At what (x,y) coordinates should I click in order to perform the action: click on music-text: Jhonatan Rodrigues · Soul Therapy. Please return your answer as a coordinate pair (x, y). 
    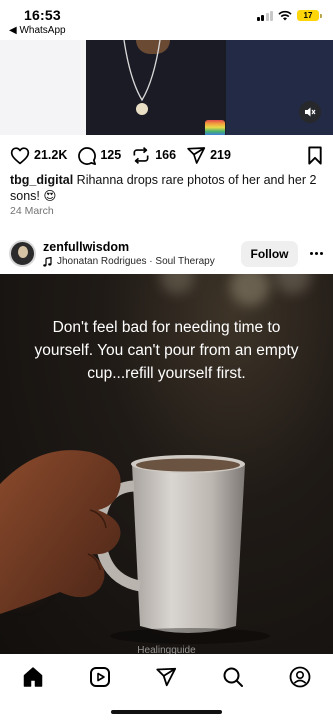
    Looking at the image, I should click on (136, 261).